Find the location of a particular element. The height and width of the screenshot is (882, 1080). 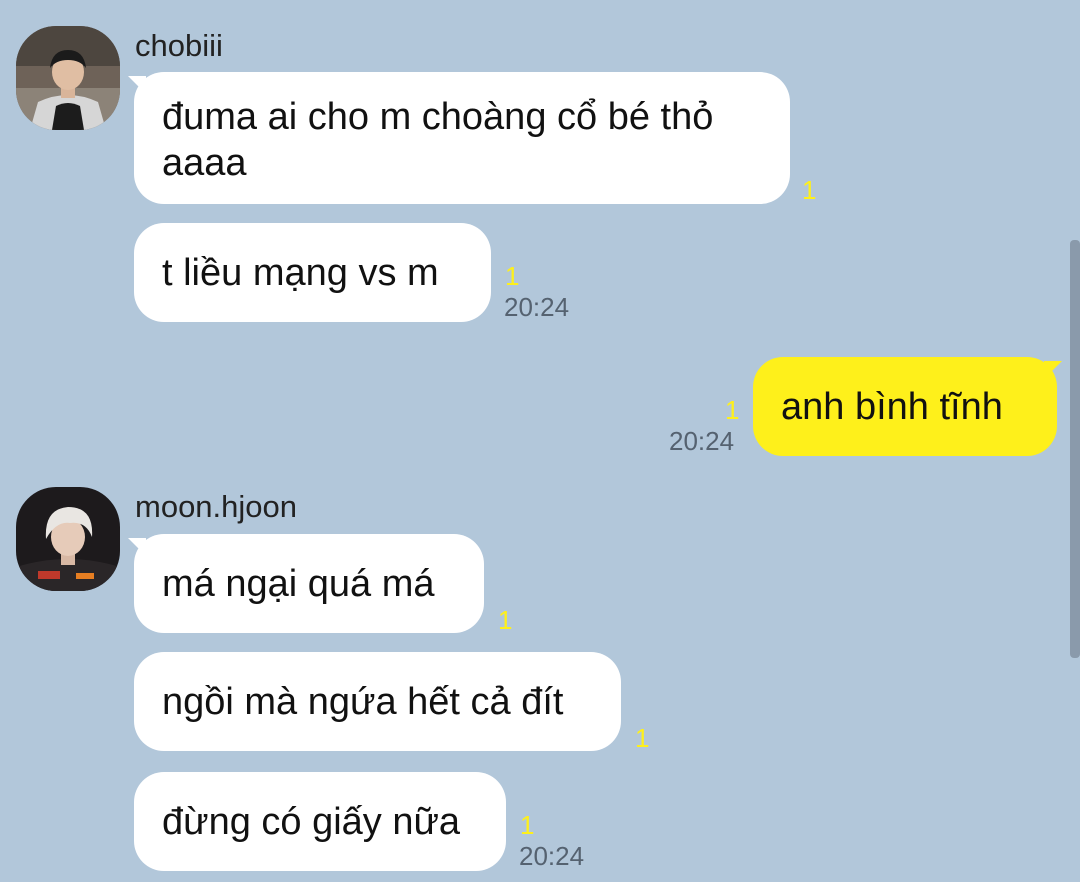

my-message-bubble: anh bình tĩnh is located at coordinates (905, 406).